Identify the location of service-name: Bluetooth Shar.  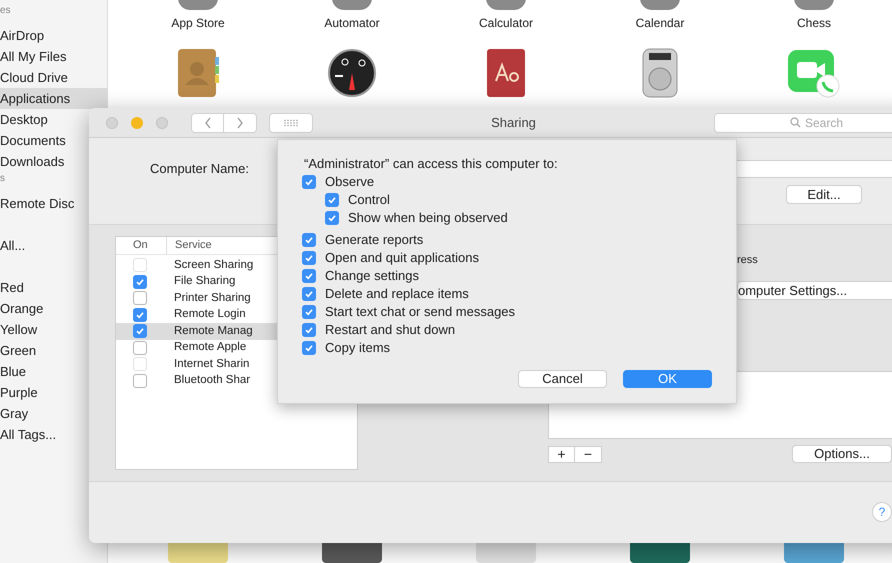
(212, 380).